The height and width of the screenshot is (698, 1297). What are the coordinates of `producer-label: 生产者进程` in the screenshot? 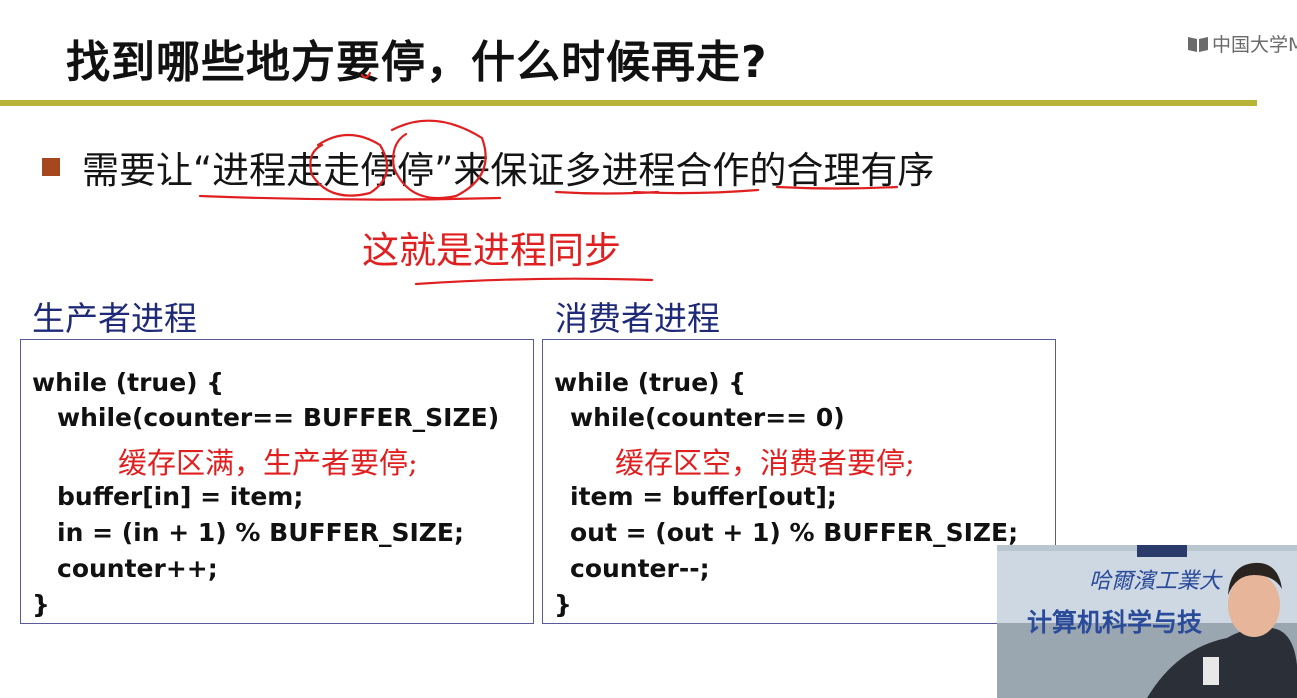 It's located at (114, 318).